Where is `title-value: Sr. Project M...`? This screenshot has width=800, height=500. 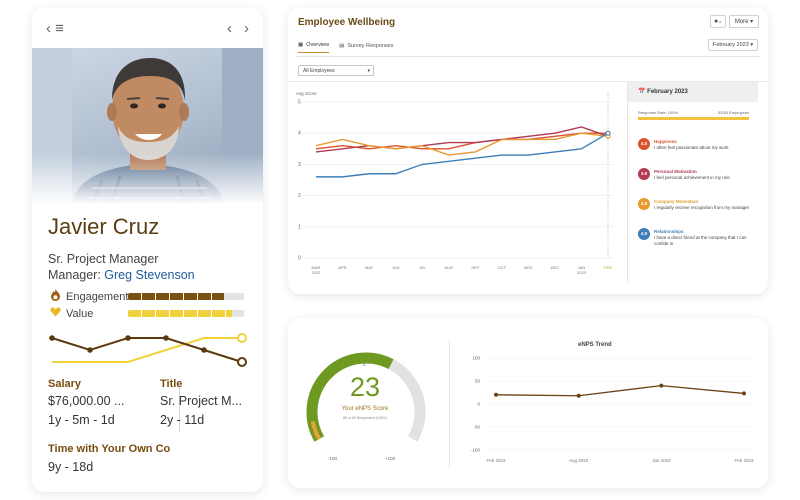 title-value: Sr. Project M... is located at coordinates (201, 401).